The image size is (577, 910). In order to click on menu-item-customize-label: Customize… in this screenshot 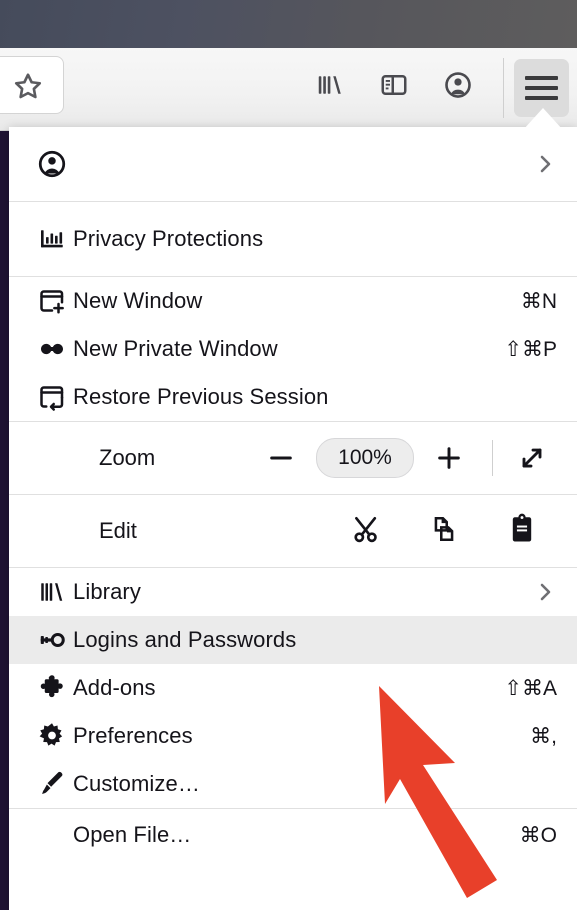, I will do `click(136, 783)`.